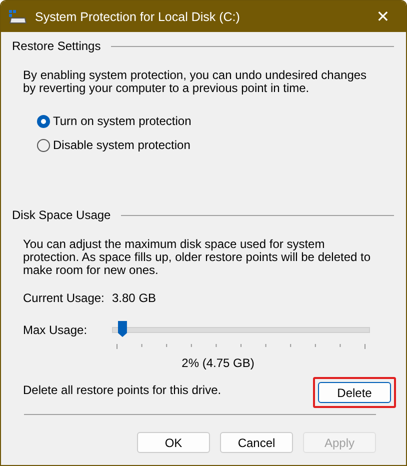 The width and height of the screenshot is (407, 466). I want to click on max-usage-label: Max Usage:, so click(55, 330).